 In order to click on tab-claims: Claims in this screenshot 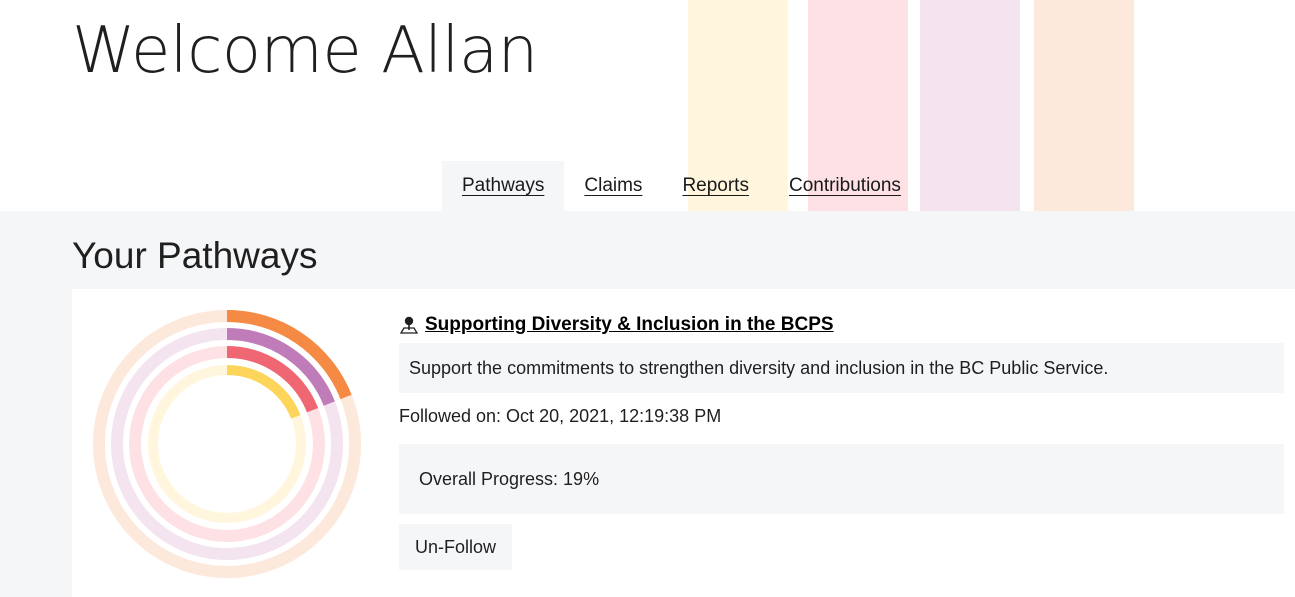, I will do `click(613, 186)`.